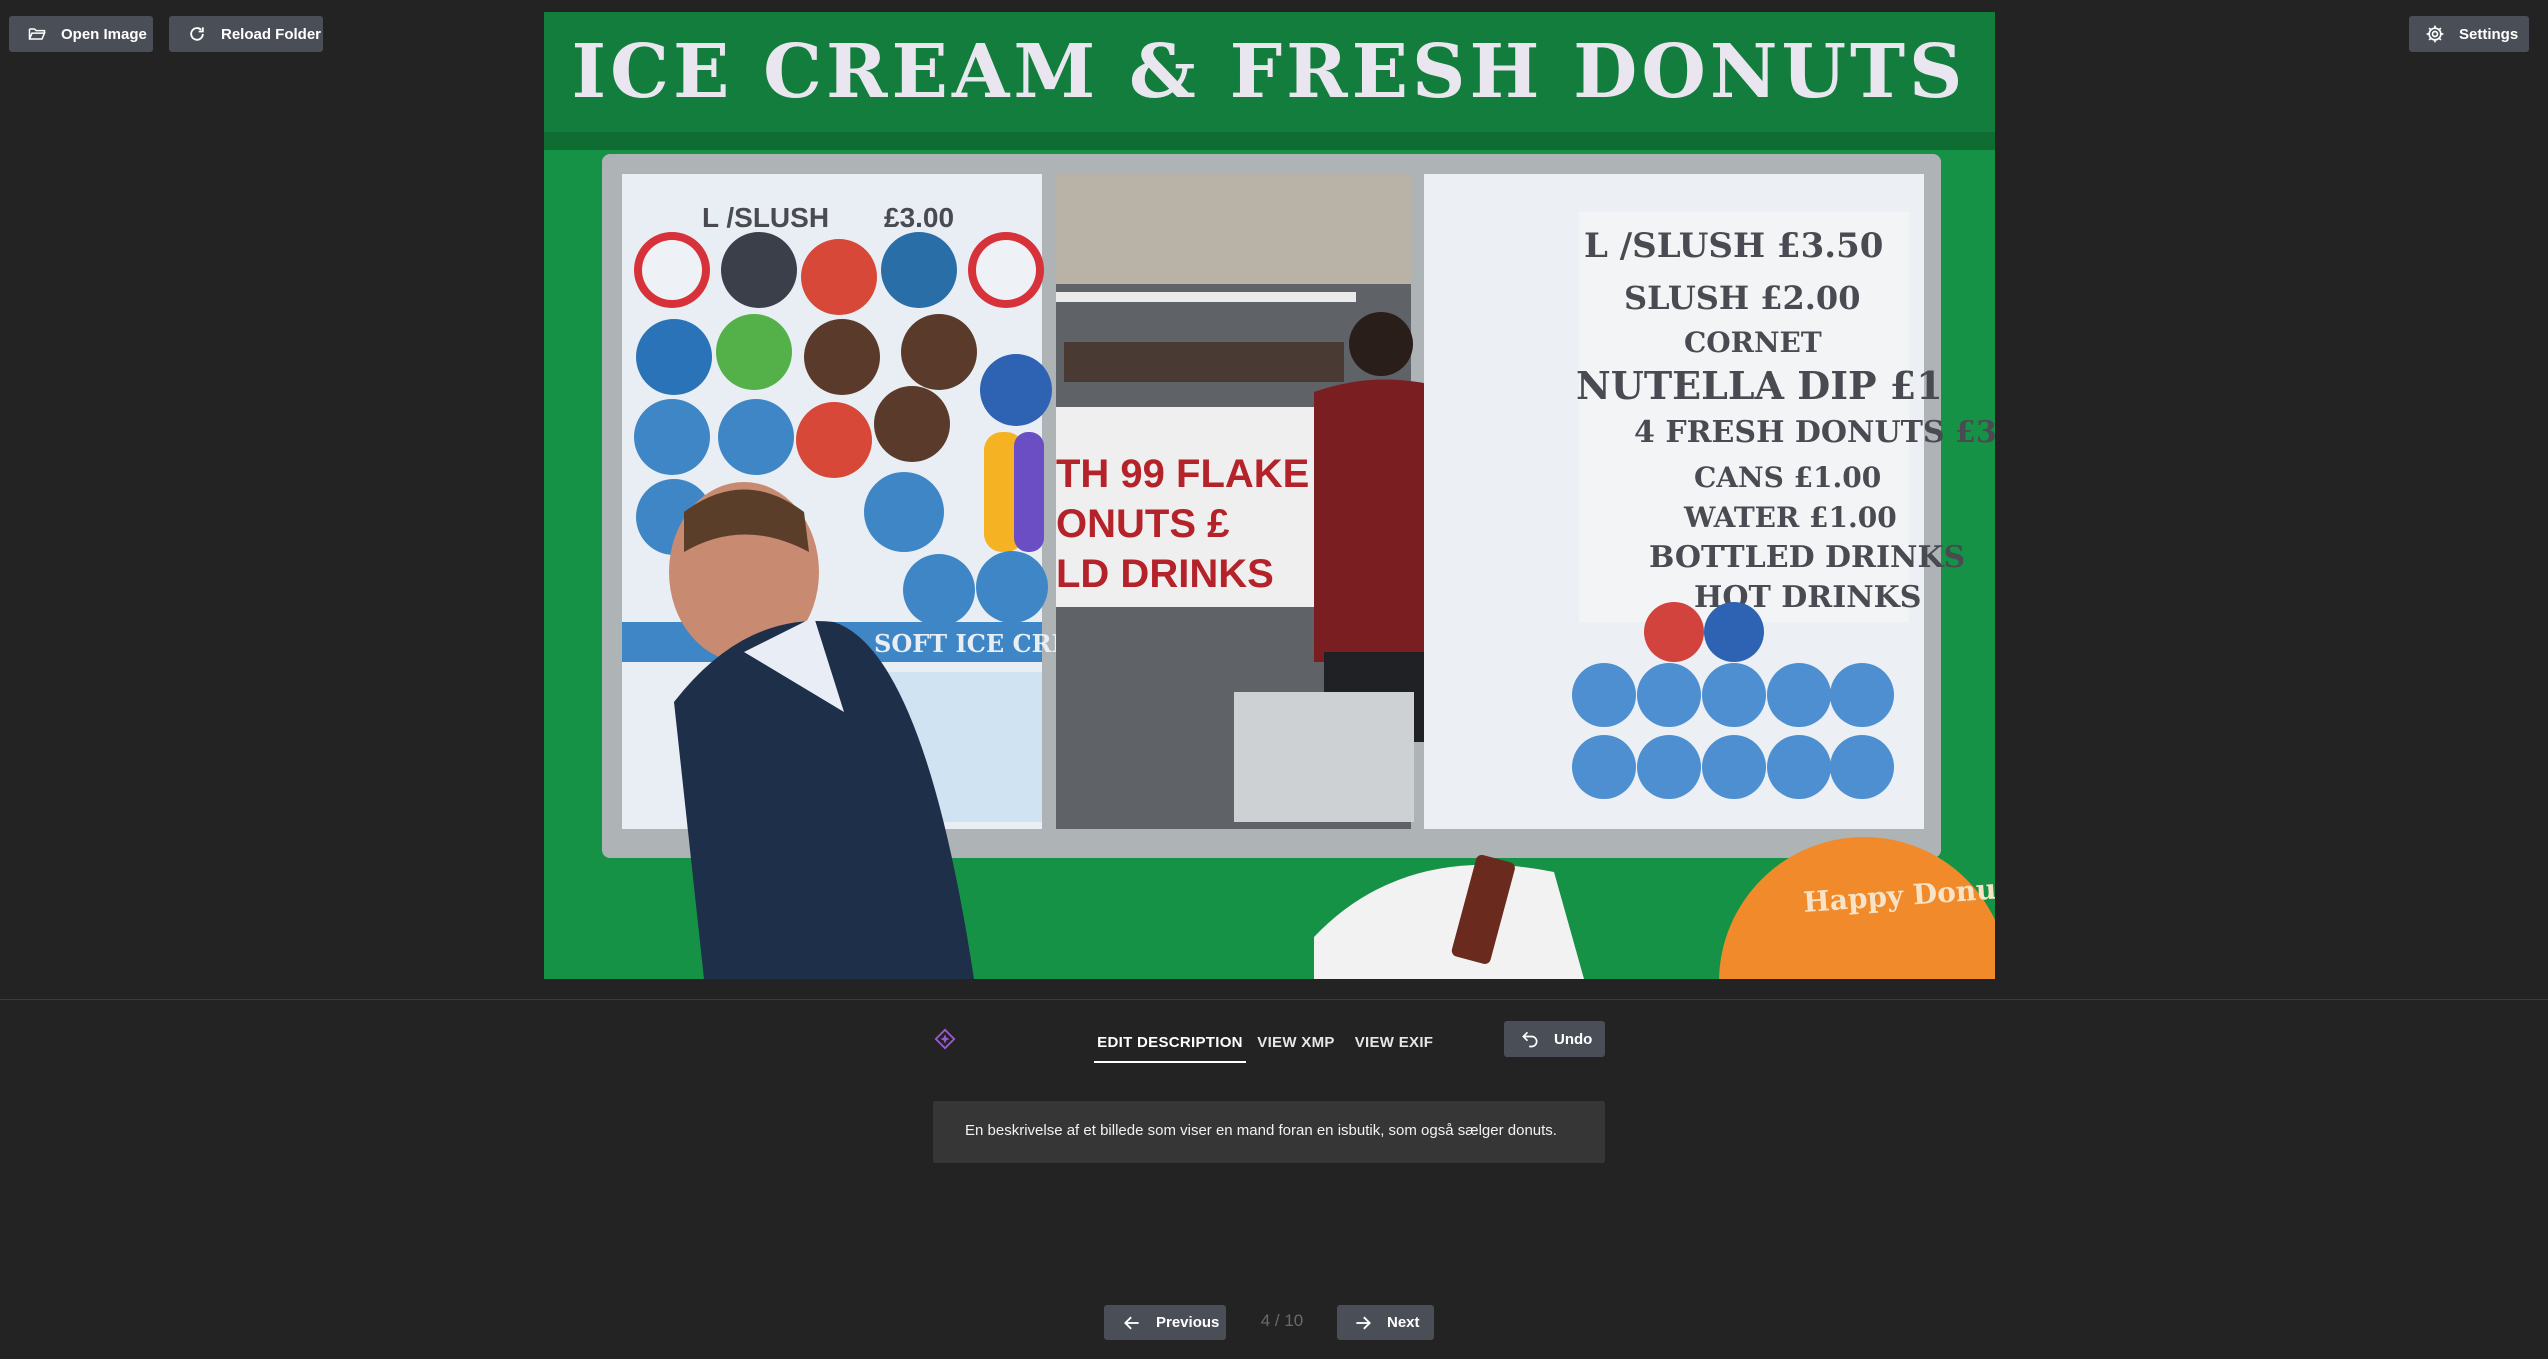 The width and height of the screenshot is (2548, 1359). I want to click on previous-button: Previous, so click(1165, 1322).